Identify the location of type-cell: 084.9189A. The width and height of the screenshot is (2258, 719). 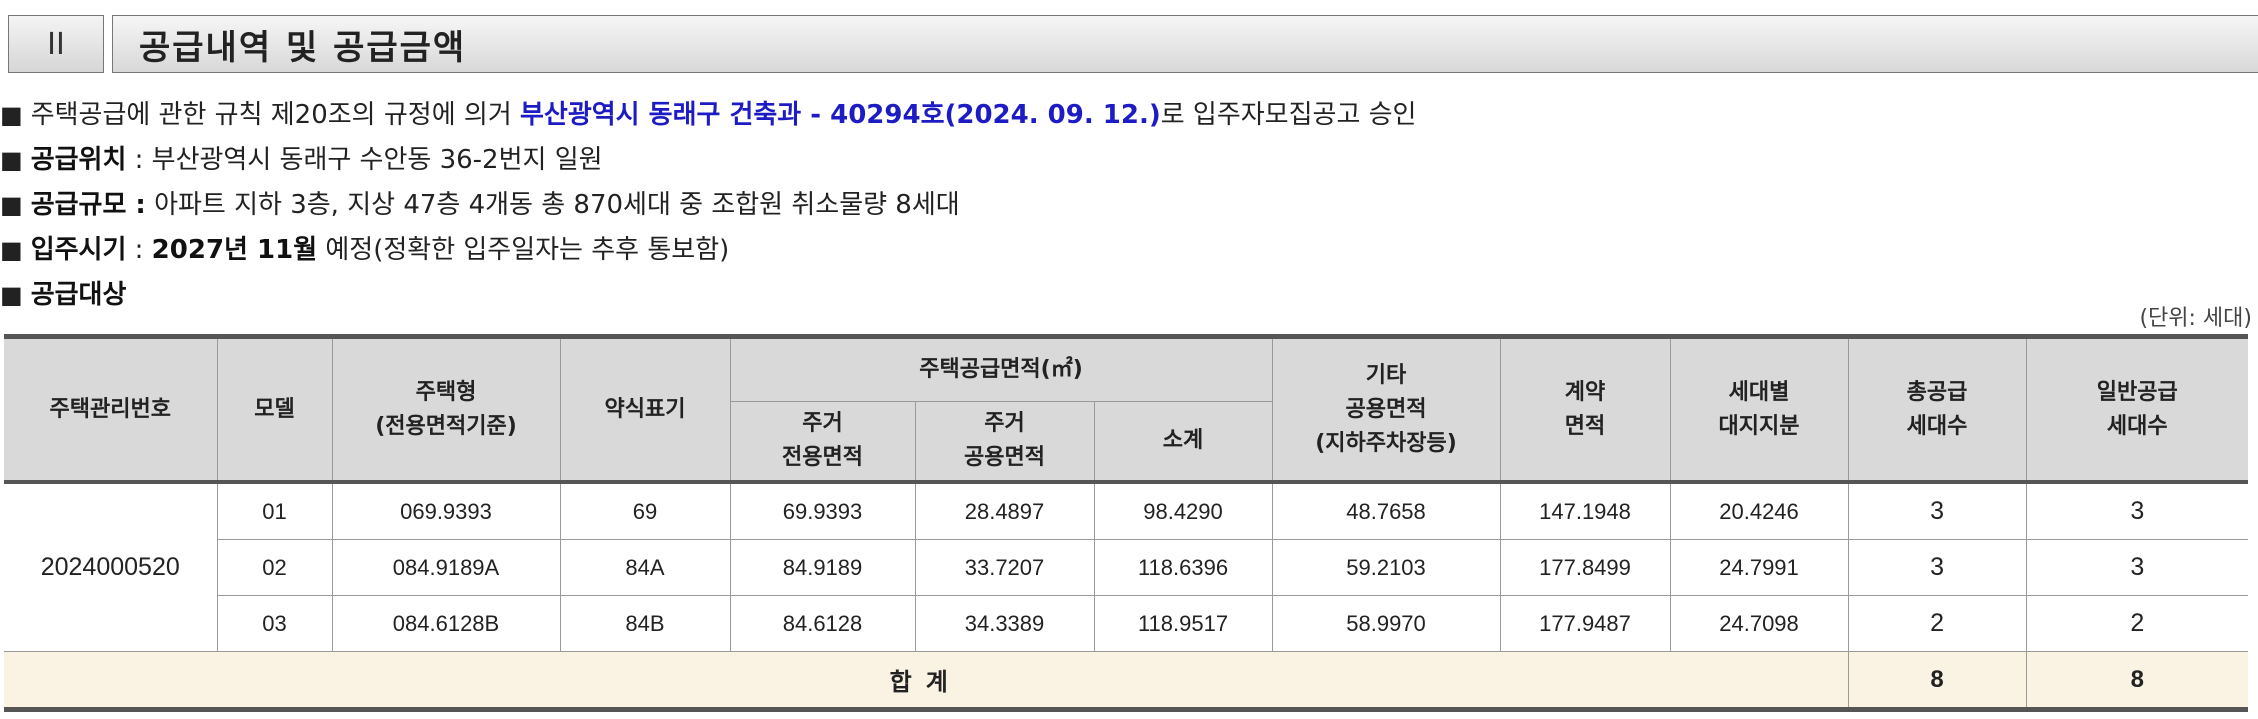
(446, 567).